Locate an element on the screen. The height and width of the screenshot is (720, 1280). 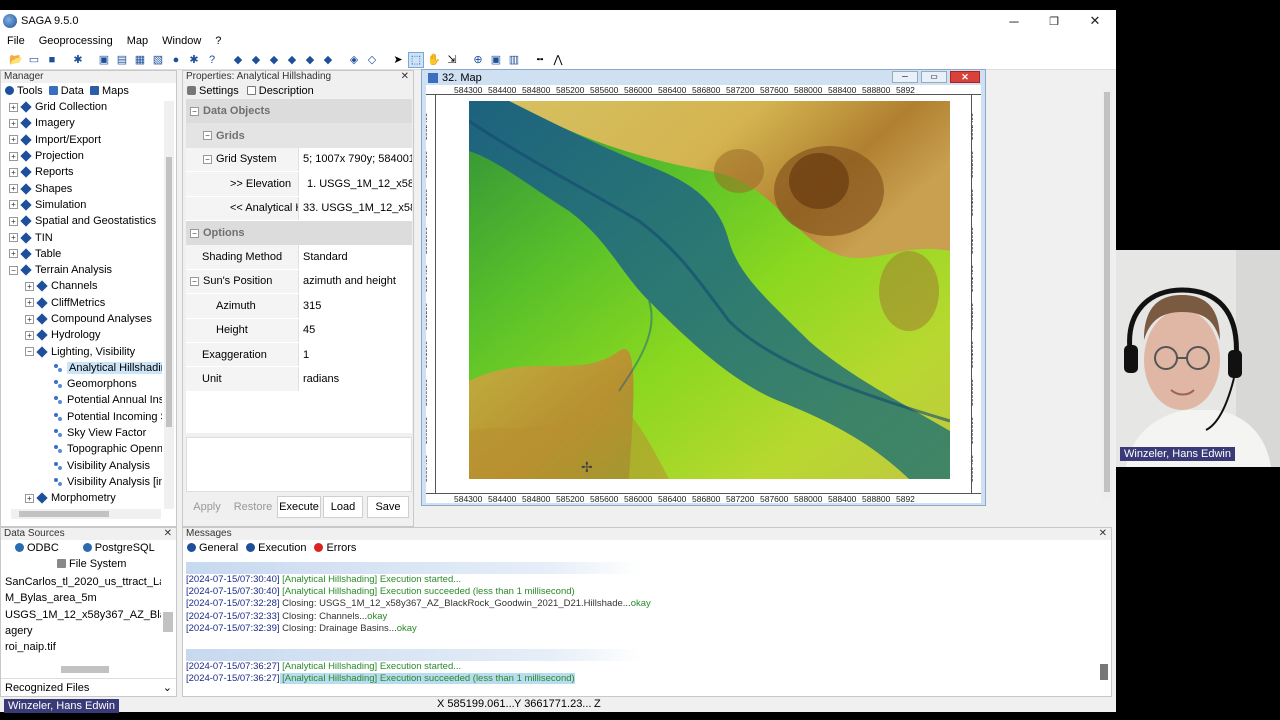
tab-filesystem: File System is located at coordinates (88, 564).